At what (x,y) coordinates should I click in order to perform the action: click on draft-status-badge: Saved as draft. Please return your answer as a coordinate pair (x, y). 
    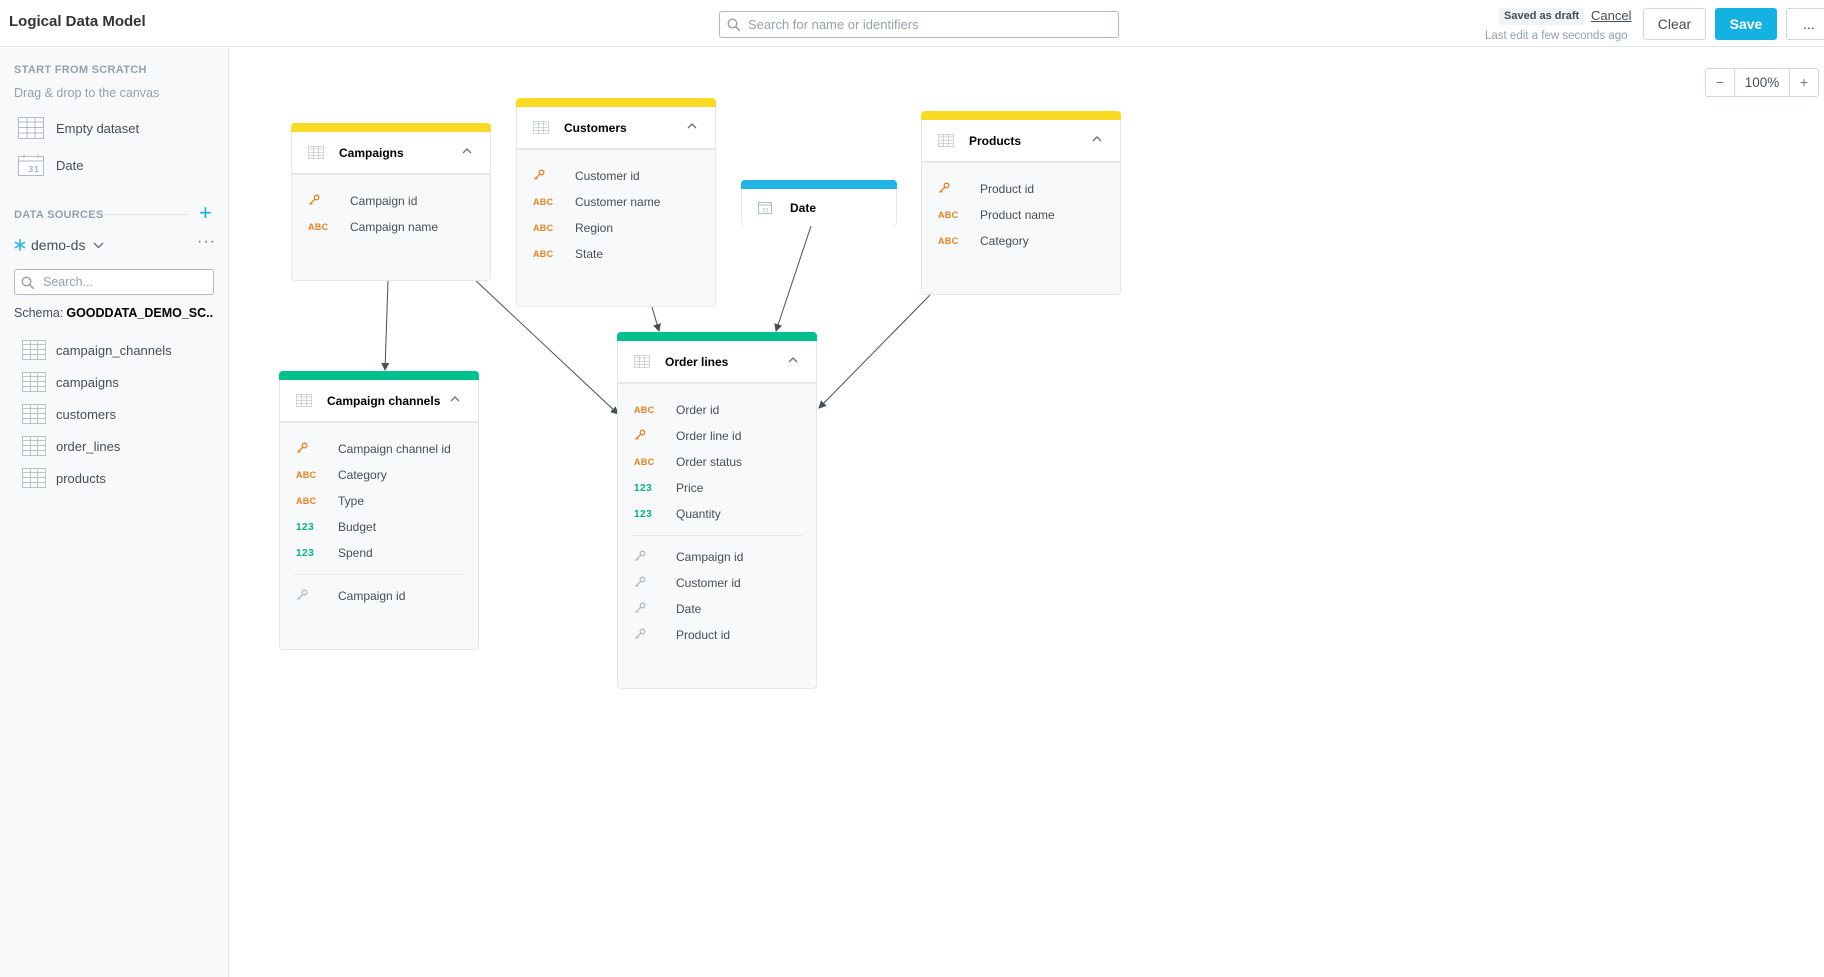
    Looking at the image, I should click on (1542, 16).